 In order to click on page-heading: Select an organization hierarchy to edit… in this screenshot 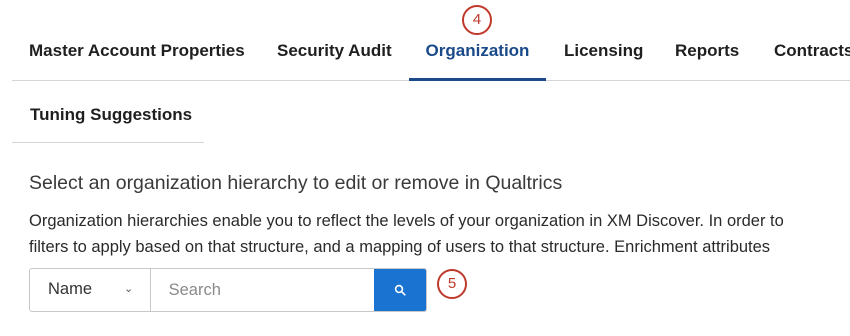, I will do `click(296, 183)`.